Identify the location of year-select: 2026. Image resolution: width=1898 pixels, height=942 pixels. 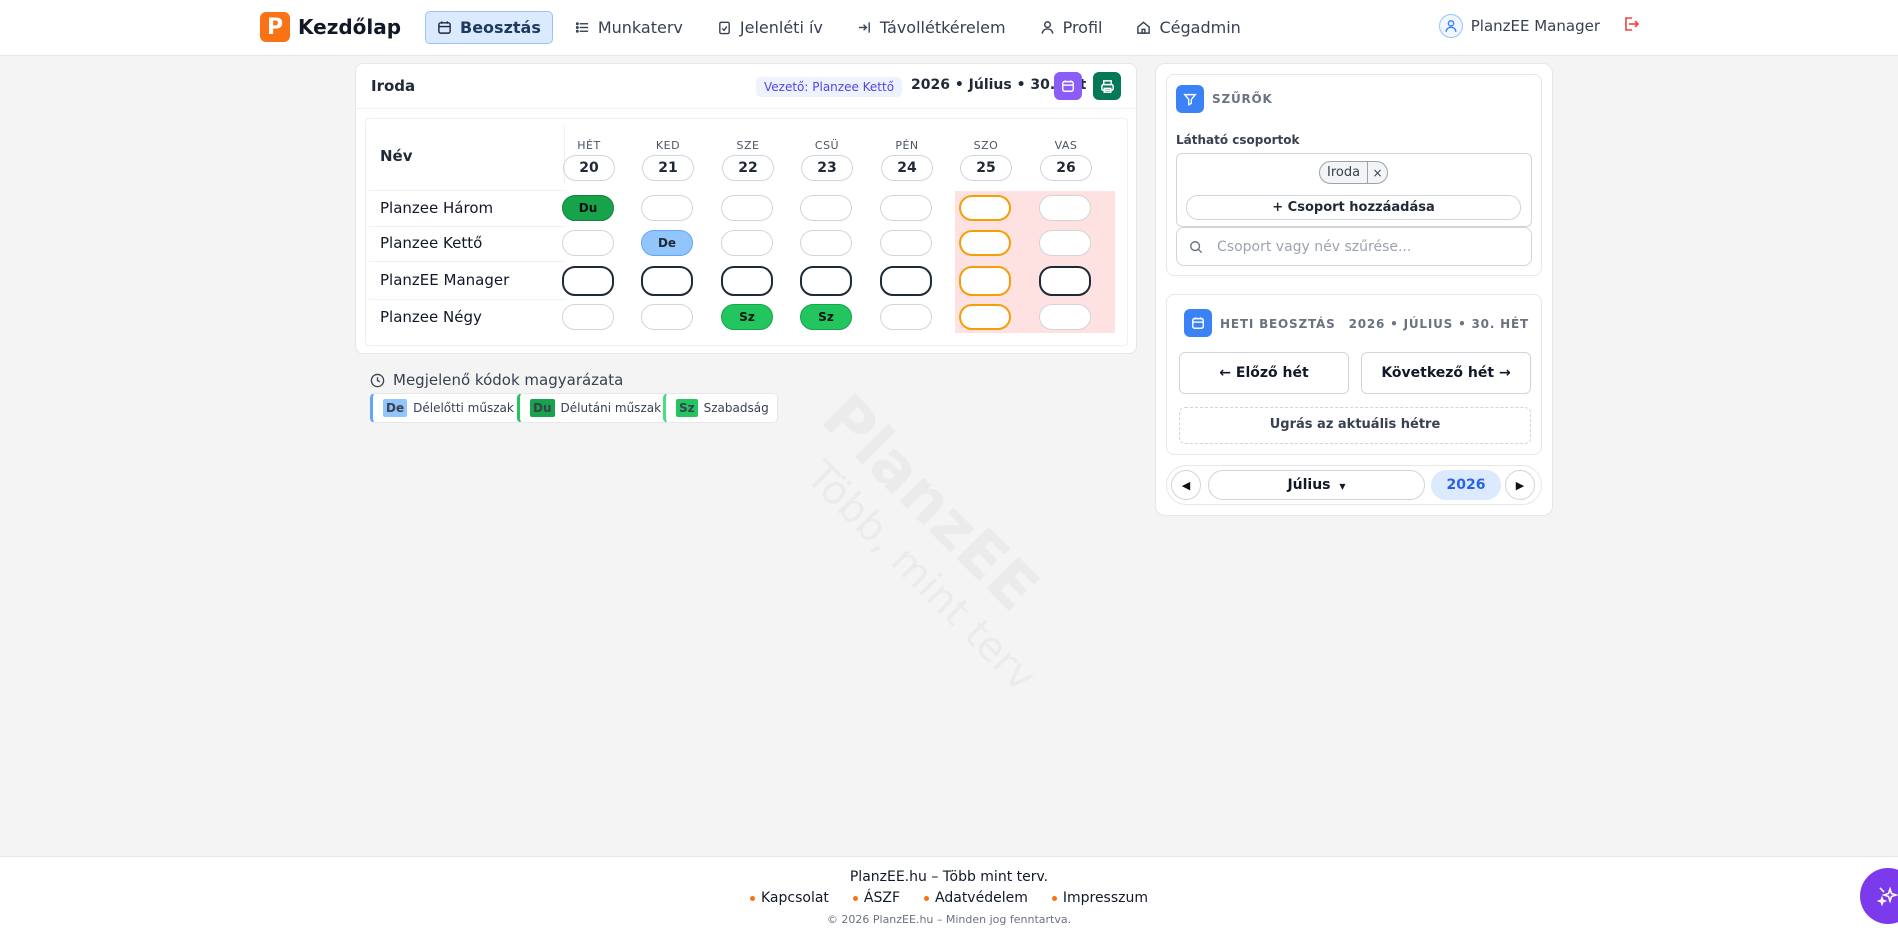
(1466, 485).